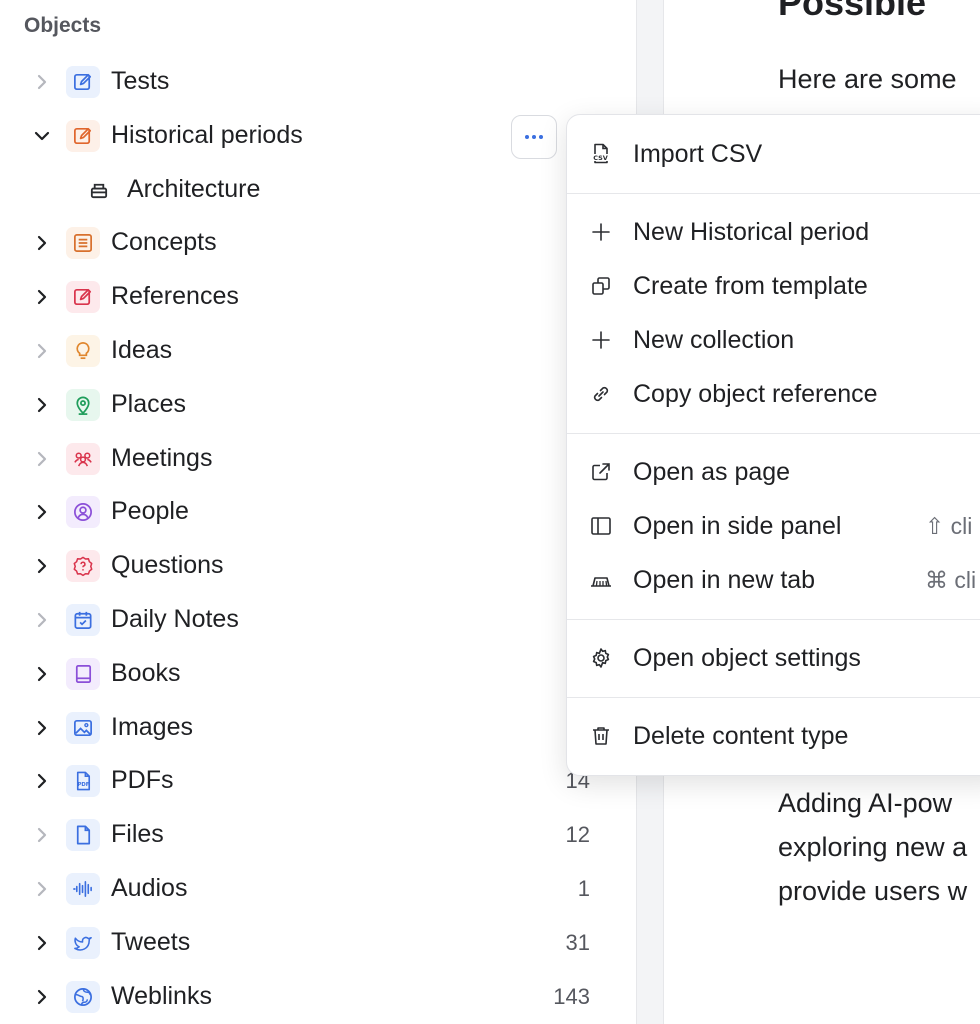  I want to click on sidebar-item-label: Ideas, so click(142, 350).